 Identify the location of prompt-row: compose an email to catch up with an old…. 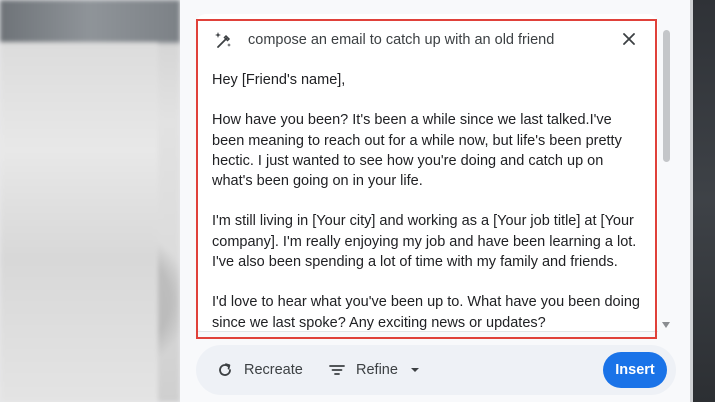
(426, 40).